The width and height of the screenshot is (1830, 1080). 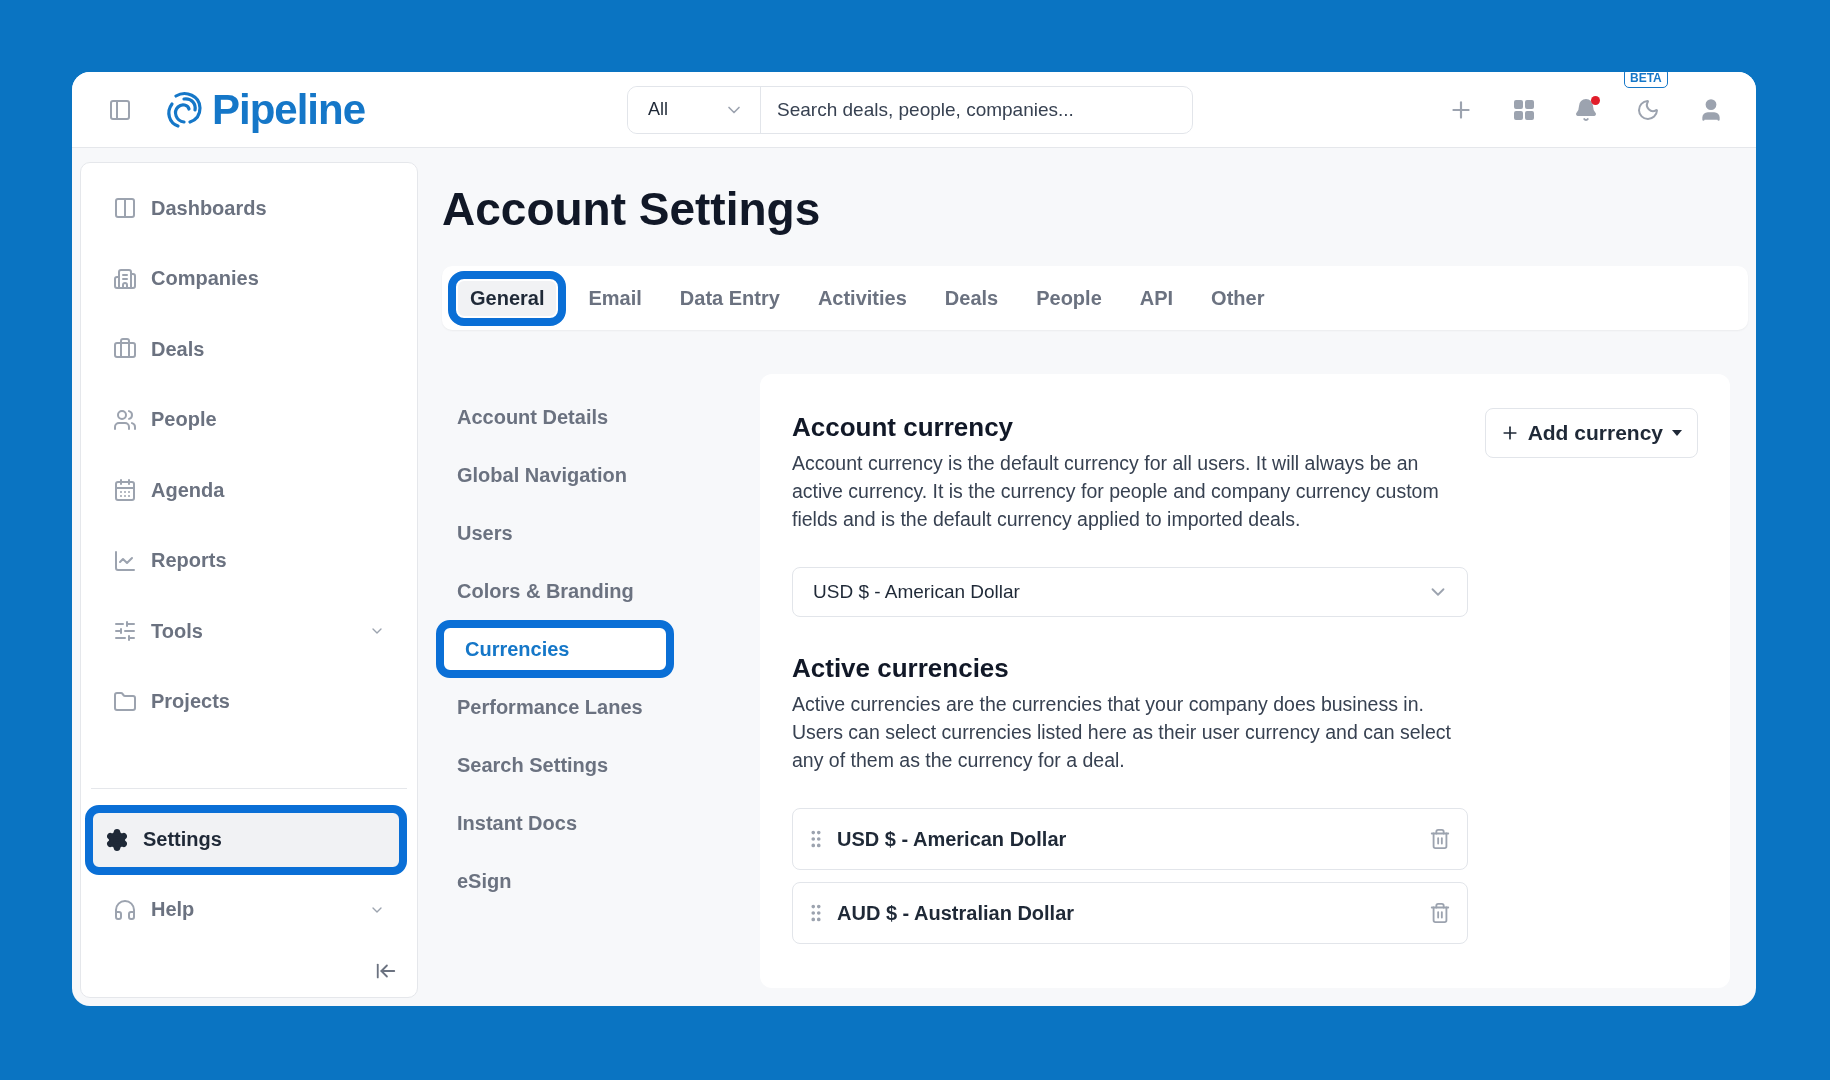 What do you see at coordinates (1646, 80) in the screenshot?
I see `beta-badge: BETA` at bounding box center [1646, 80].